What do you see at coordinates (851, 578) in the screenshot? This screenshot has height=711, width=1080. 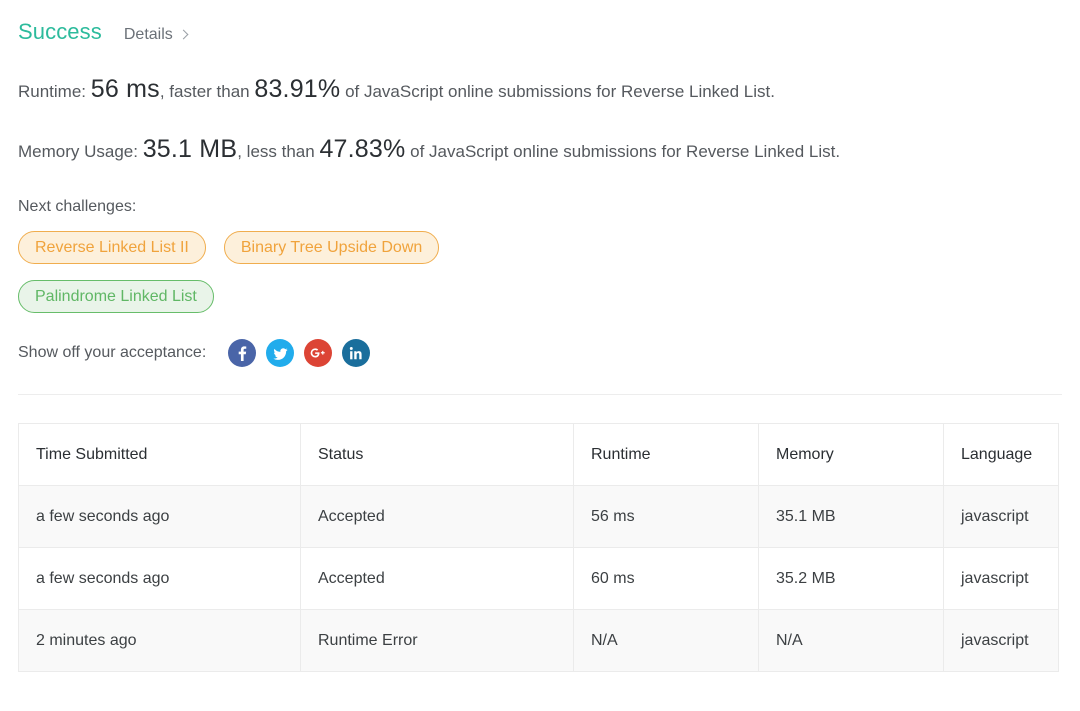 I see `cell-memory: 35.2 MB` at bounding box center [851, 578].